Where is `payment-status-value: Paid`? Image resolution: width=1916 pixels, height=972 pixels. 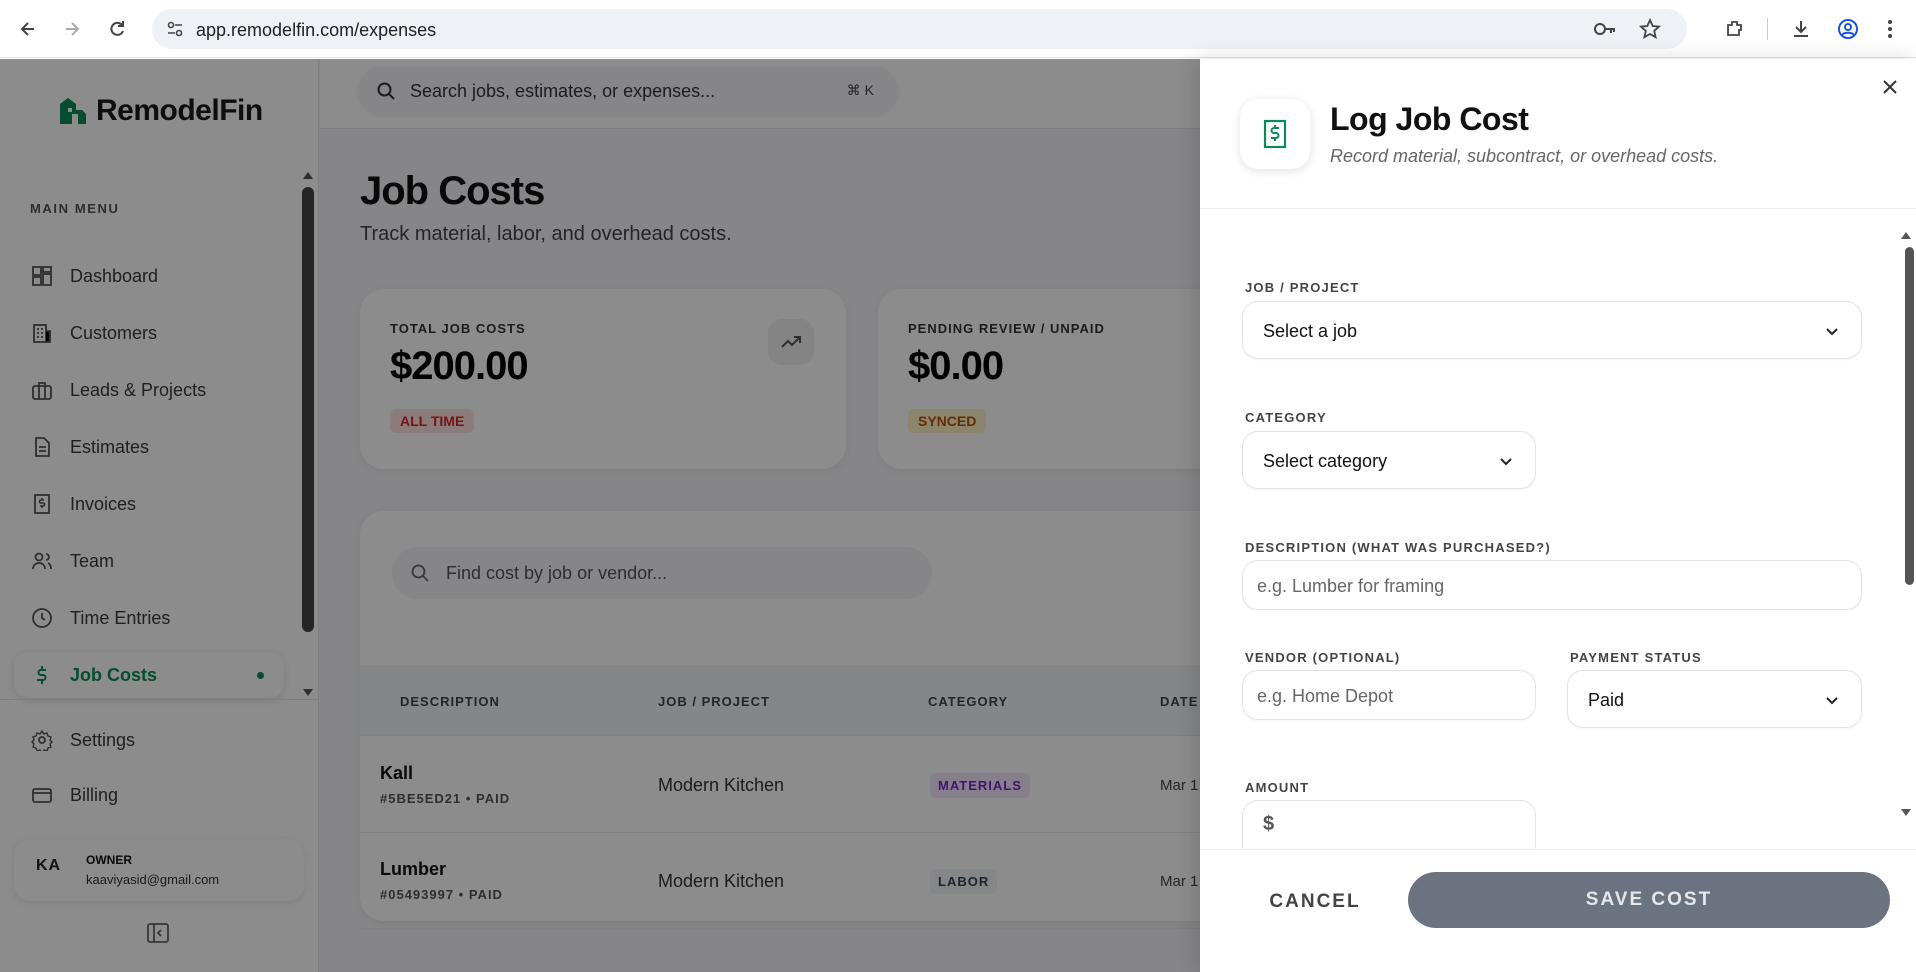 payment-status-value: Paid is located at coordinates (1606, 700).